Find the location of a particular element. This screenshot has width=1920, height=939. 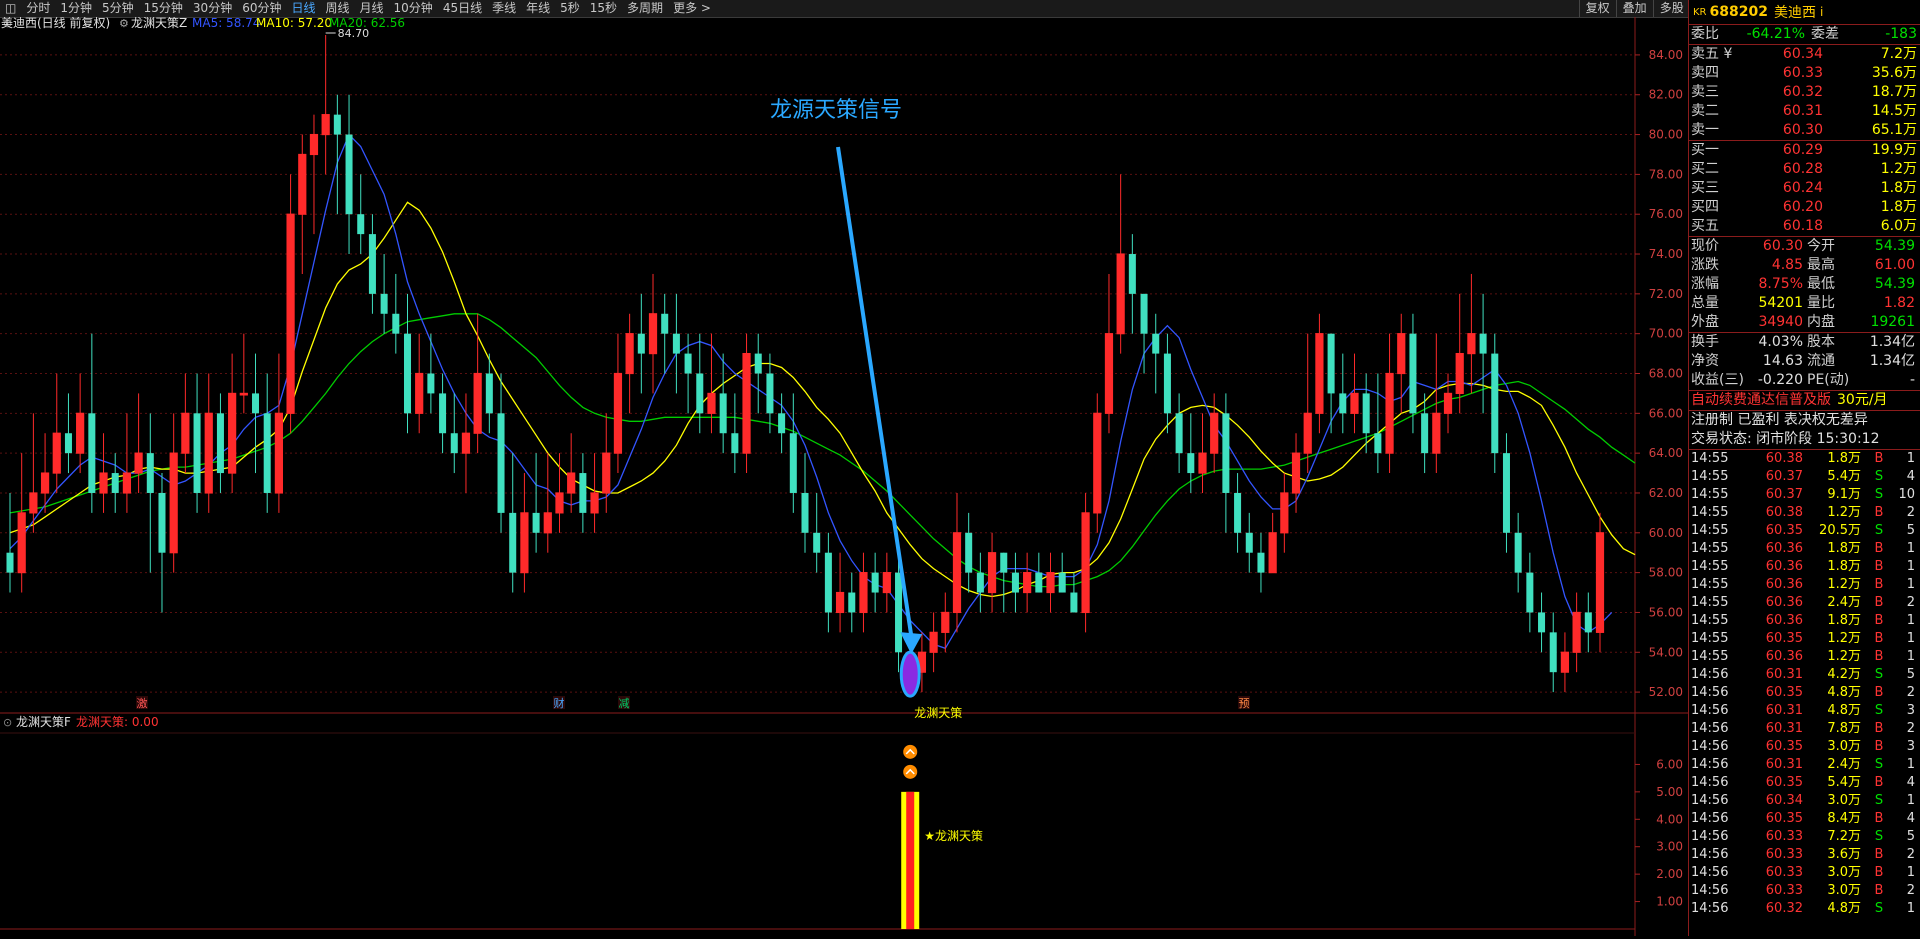

info-icon: i is located at coordinates (1821, 12).